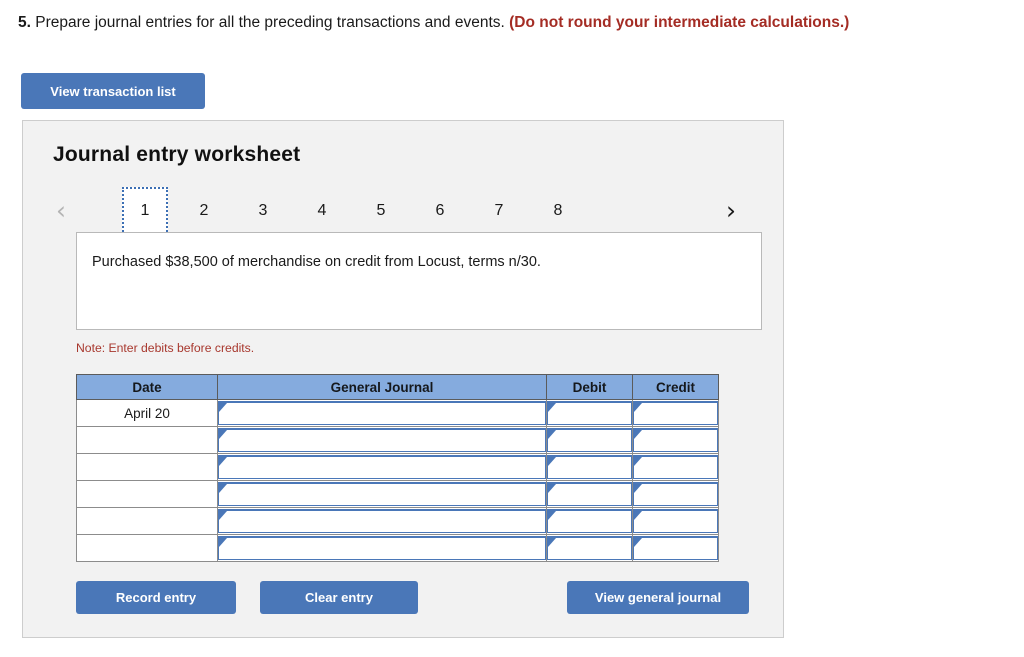 Image resolution: width=1024 pixels, height=657 pixels. I want to click on worksheet-title: Journal entry worksheet, so click(177, 154).